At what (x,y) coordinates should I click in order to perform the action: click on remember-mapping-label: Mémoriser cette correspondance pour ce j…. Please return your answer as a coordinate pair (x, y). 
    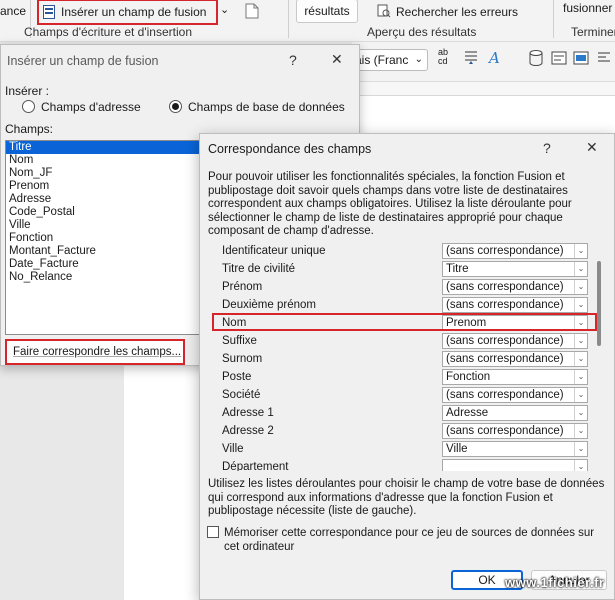
    Looking at the image, I should click on (412, 540).